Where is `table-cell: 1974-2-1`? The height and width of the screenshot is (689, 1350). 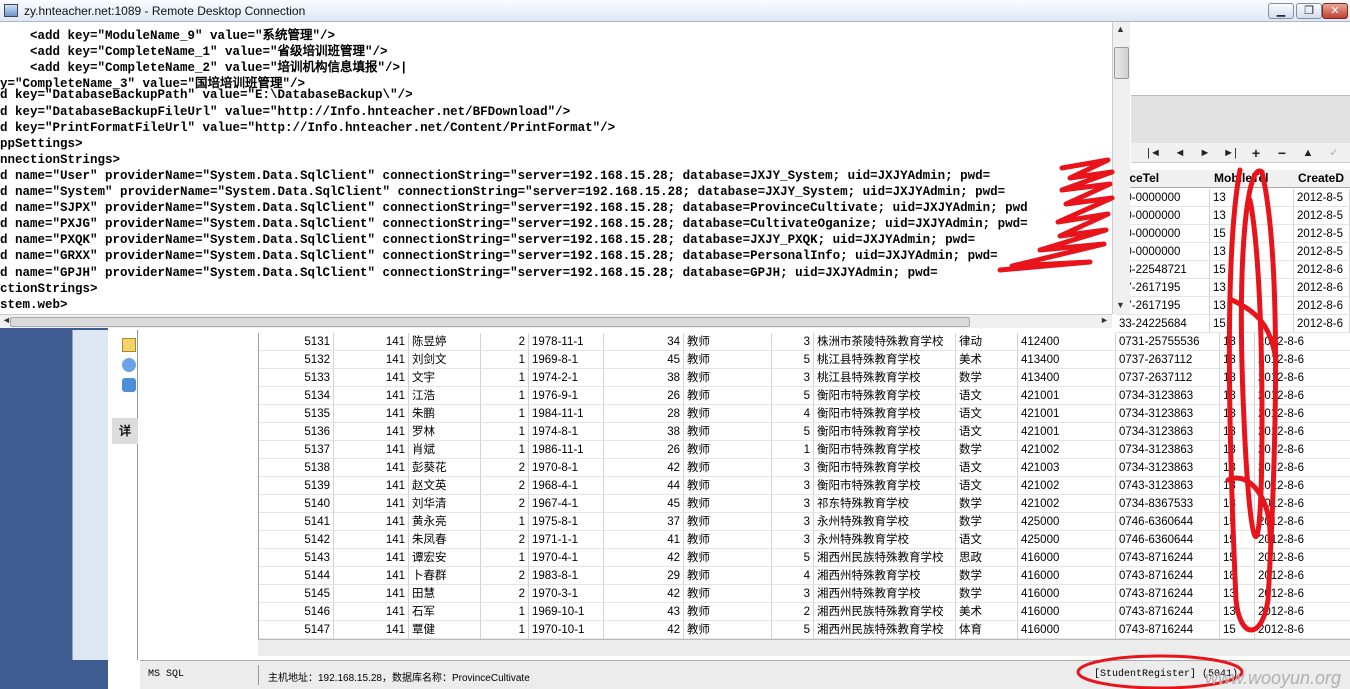
table-cell: 1974-2-1 is located at coordinates (566, 378).